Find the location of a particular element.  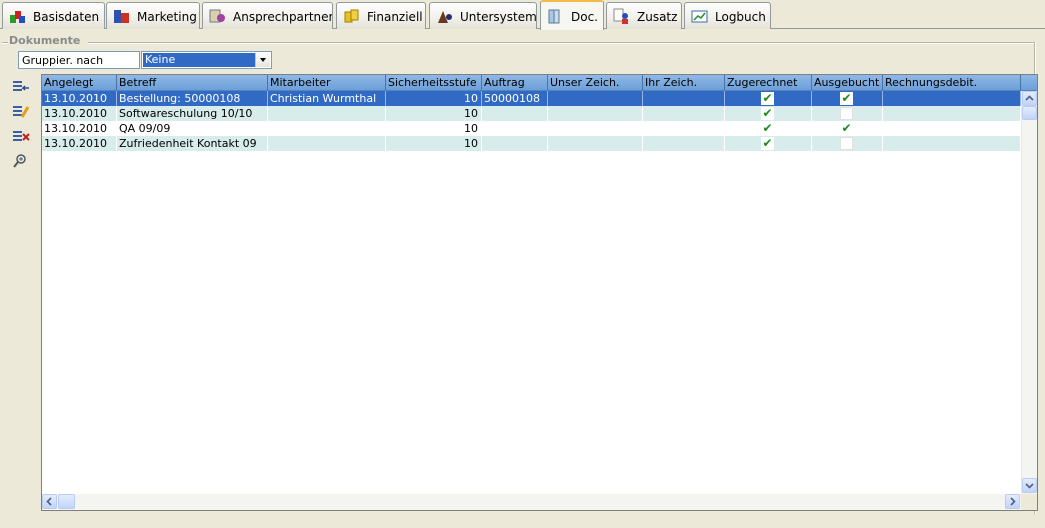

scroll-corner is located at coordinates (1029, 502).